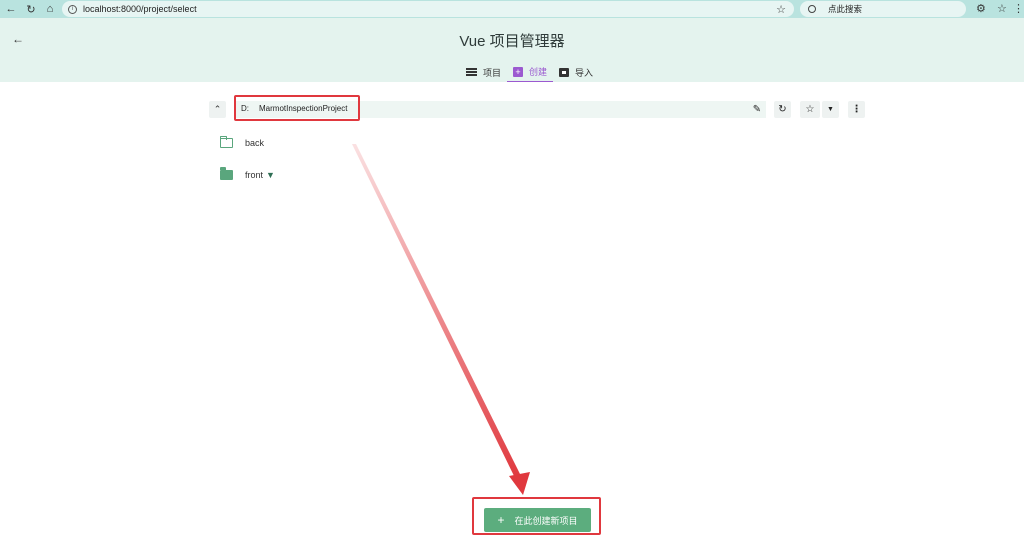 The width and height of the screenshot is (1024, 536). What do you see at coordinates (492, 72) in the screenshot?
I see `tab-label: 项目` at bounding box center [492, 72].